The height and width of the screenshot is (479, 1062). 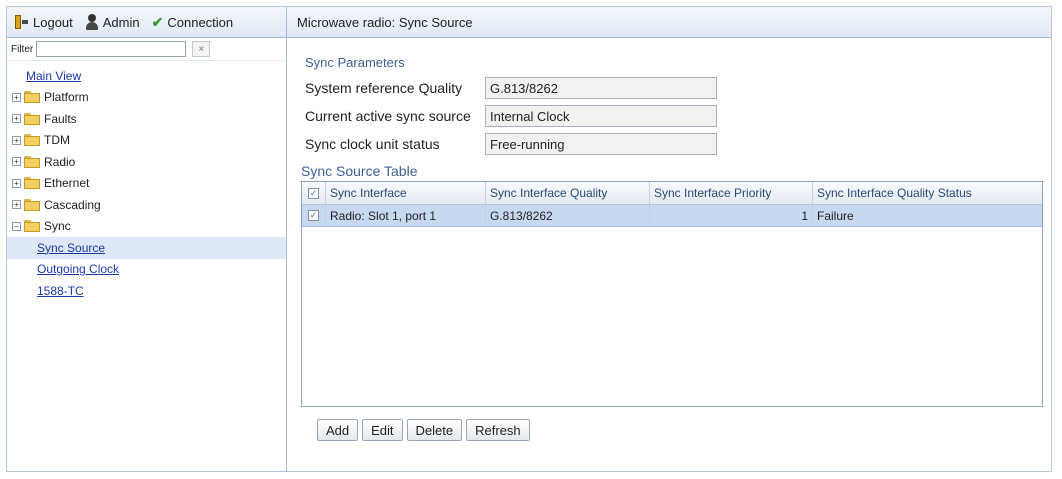 What do you see at coordinates (927, 193) in the screenshot?
I see `column-header-quality-status: Sync Interface Quality Status` at bounding box center [927, 193].